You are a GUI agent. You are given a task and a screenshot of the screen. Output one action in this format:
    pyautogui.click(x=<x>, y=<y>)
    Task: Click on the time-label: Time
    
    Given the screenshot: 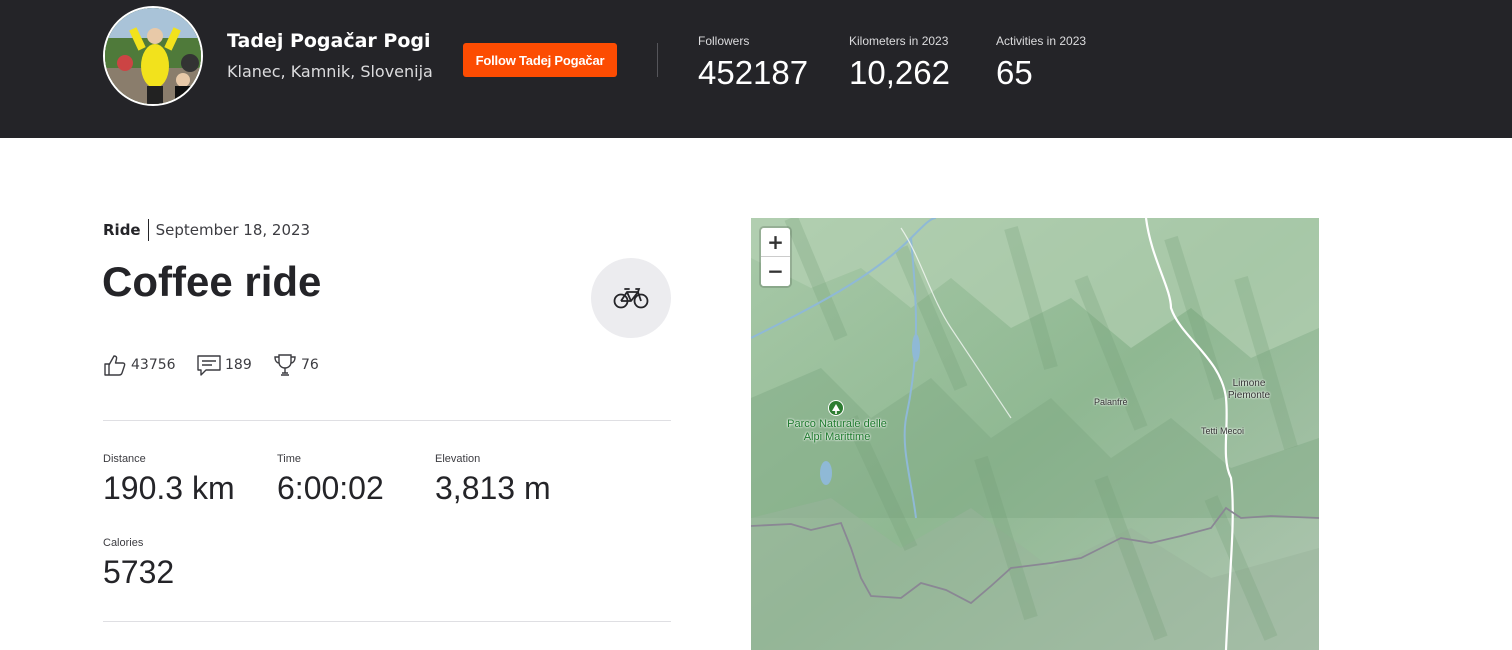 What is the action you would take?
    pyautogui.click(x=289, y=459)
    